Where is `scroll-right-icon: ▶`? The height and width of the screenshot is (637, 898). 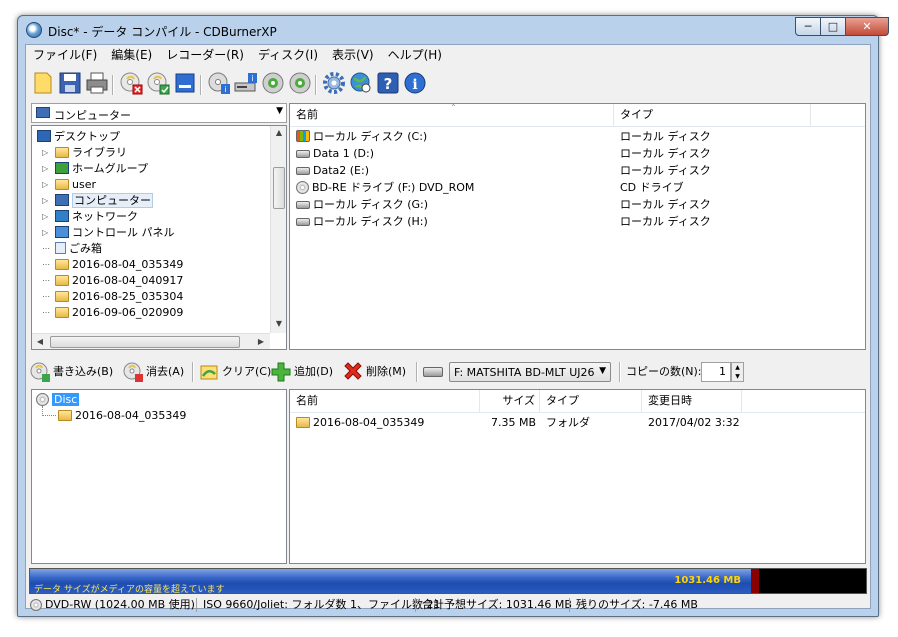
scroll-right-icon: ▶ is located at coordinates (261, 341).